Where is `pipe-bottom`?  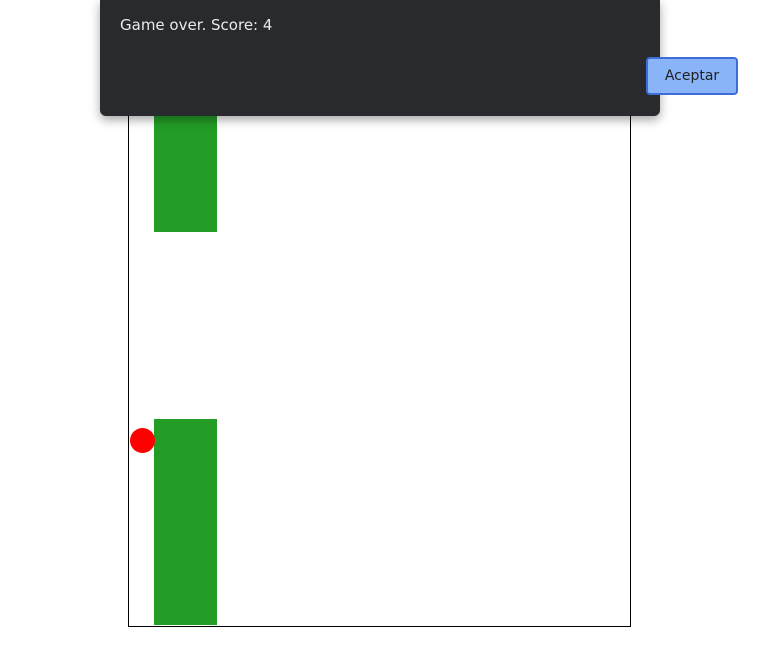 pipe-bottom is located at coordinates (185, 522).